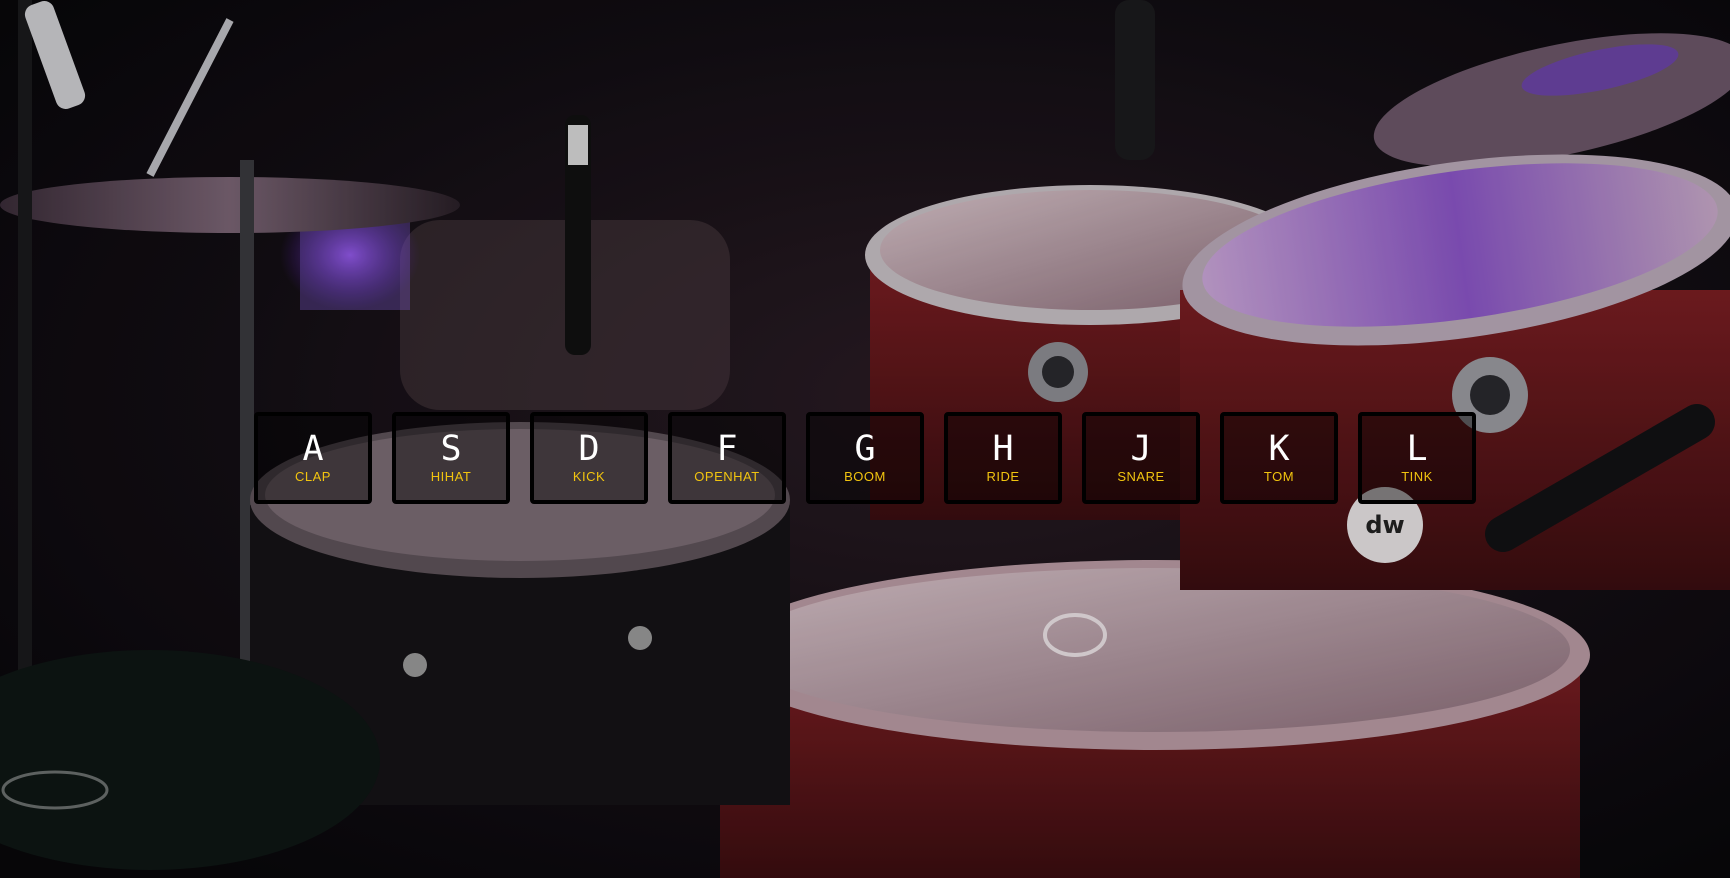 This screenshot has width=1730, height=878. What do you see at coordinates (1141, 449) in the screenshot?
I see `key-letter: J` at bounding box center [1141, 449].